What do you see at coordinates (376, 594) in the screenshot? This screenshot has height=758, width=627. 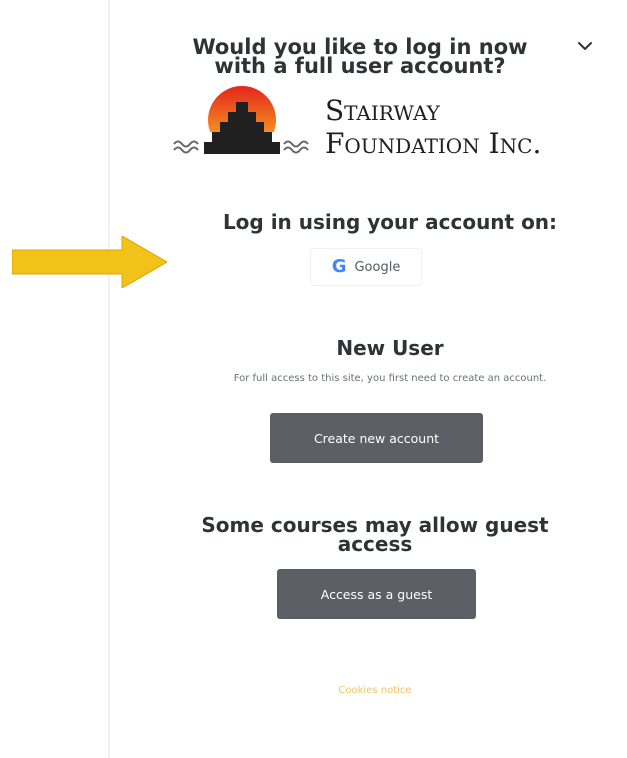 I see `access-as-guest-button: Access as a guest` at bounding box center [376, 594].